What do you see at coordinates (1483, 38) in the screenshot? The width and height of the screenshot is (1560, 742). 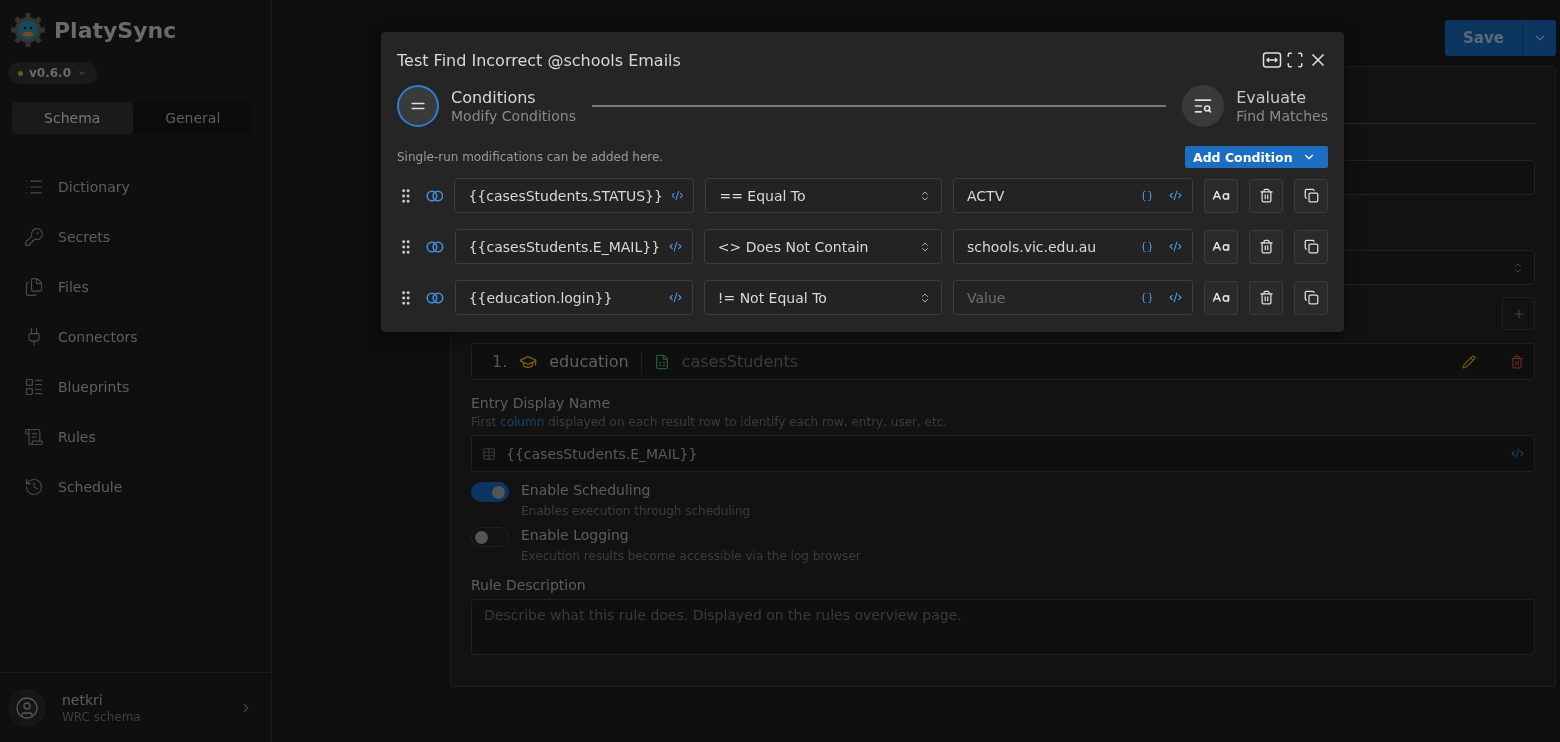 I see `save-button: Save` at bounding box center [1483, 38].